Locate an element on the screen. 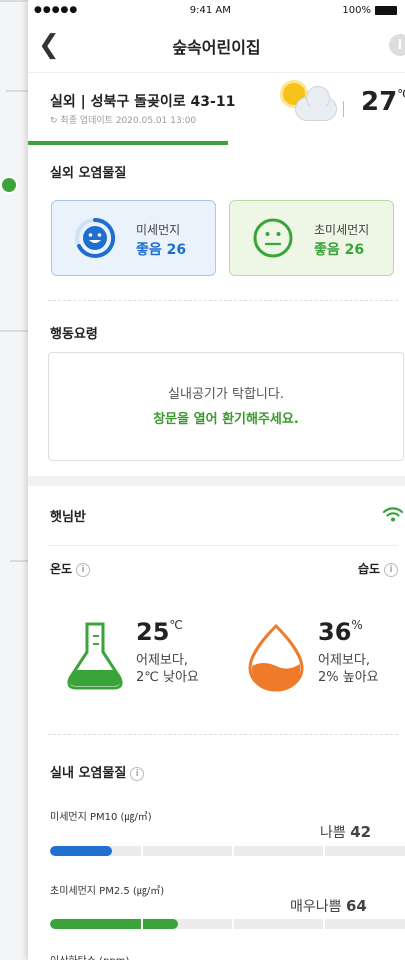 The height and width of the screenshot is (960, 405). humidity-comparison: 어제보다, 2% 높아요 is located at coordinates (348, 669).